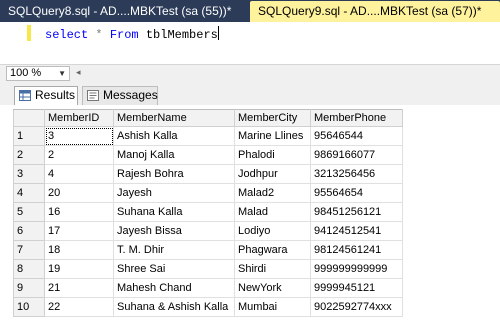 The height and width of the screenshot is (325, 500). I want to click on cell-member-id: 16, so click(79, 212).